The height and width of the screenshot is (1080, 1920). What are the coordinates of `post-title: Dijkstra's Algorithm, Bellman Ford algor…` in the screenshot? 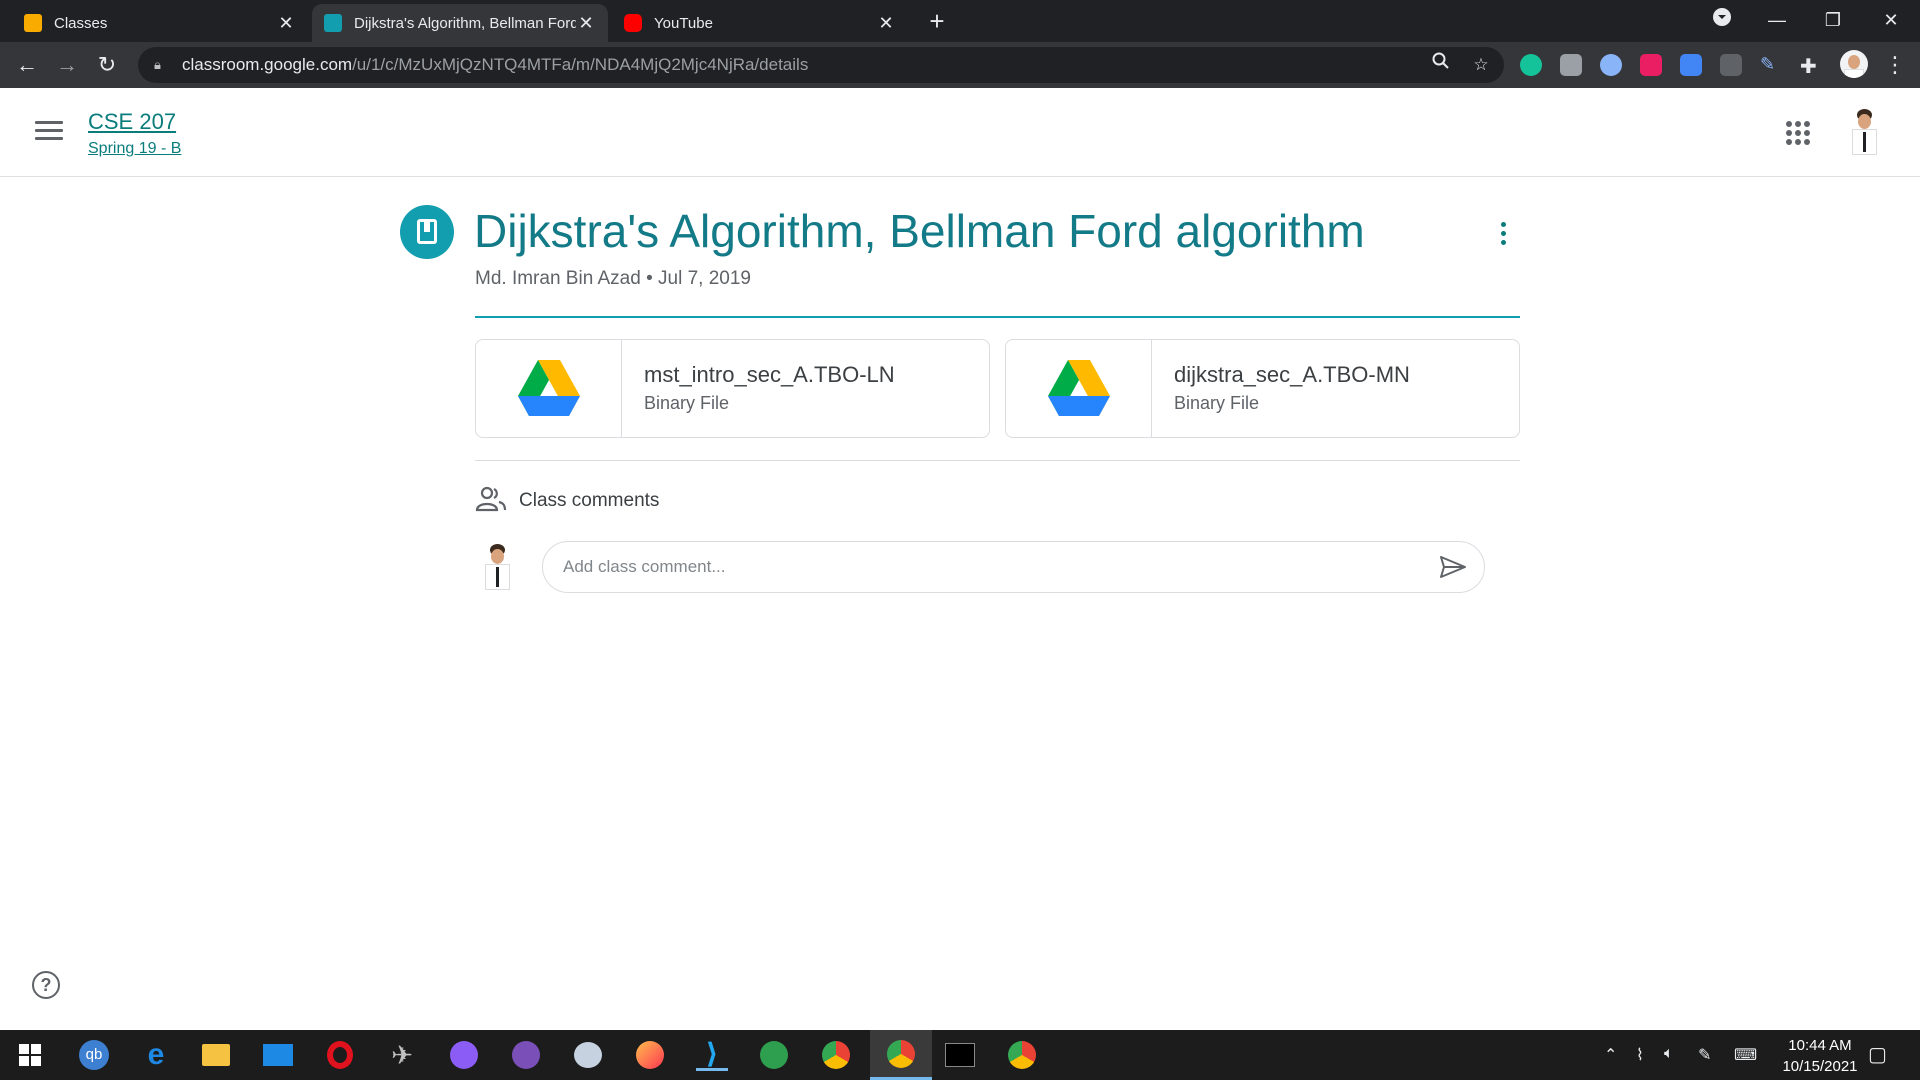 It's located at (919, 231).